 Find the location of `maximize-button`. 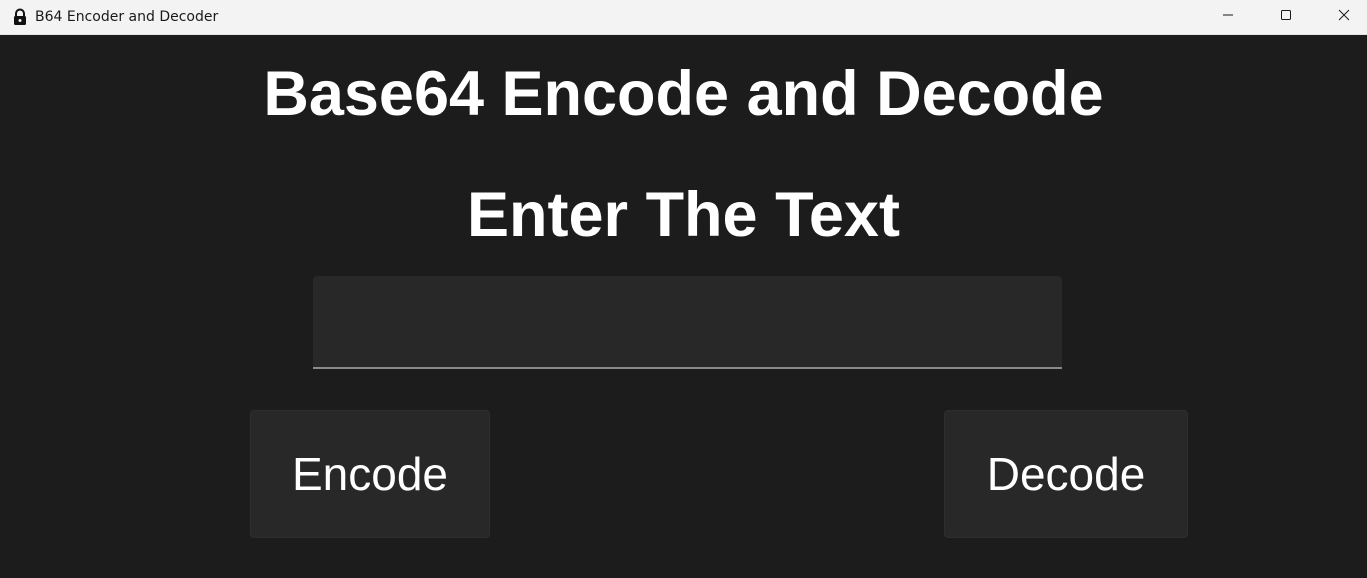

maximize-button is located at coordinates (1286, 17).